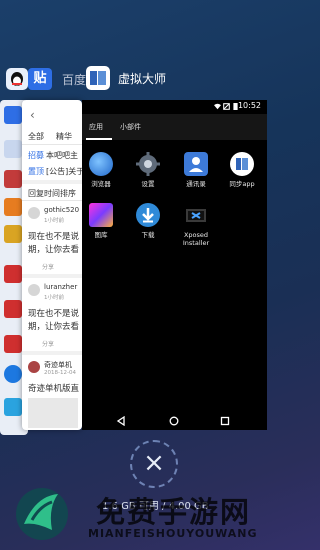 The width and height of the screenshot is (320, 550). I want to click on tieba-app-icon: 贴, so click(40, 79).